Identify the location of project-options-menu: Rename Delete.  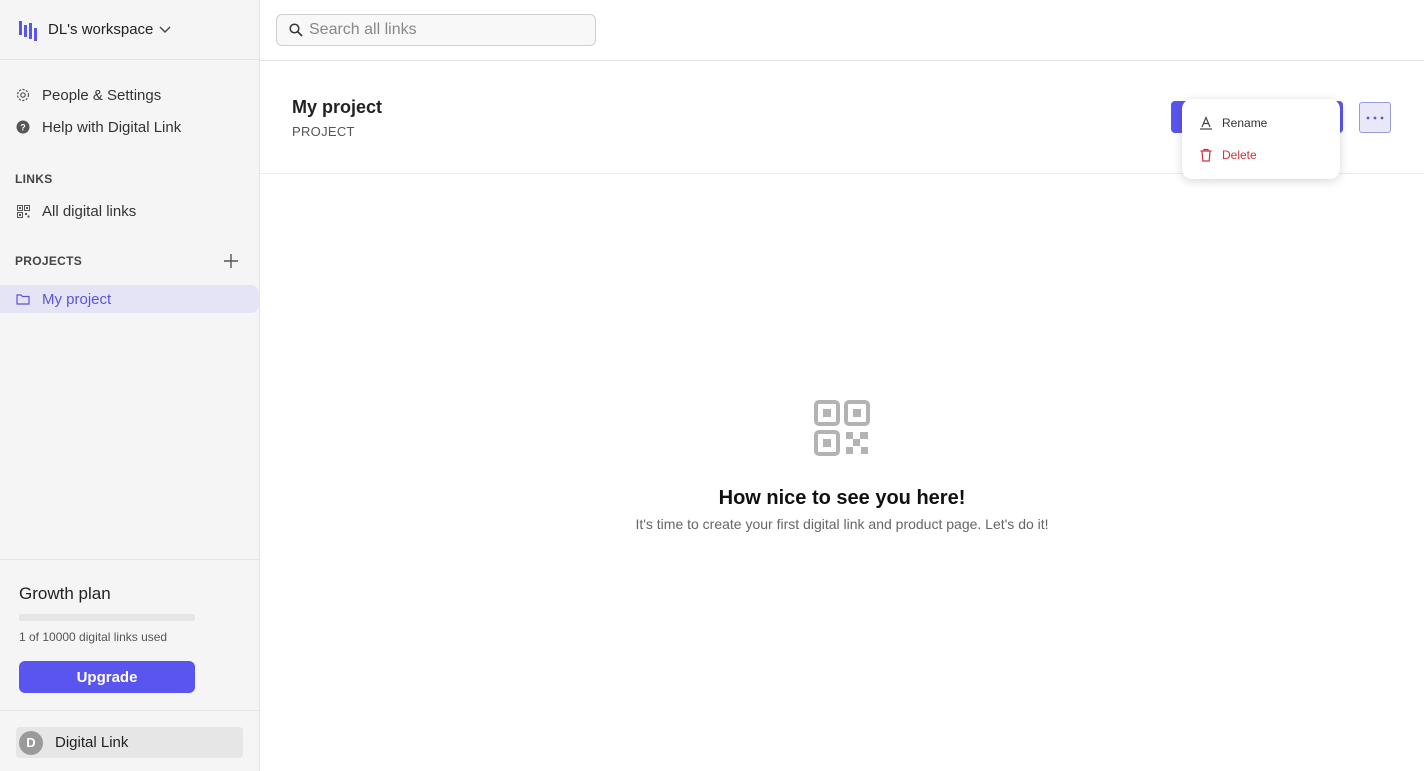
(1261, 139).